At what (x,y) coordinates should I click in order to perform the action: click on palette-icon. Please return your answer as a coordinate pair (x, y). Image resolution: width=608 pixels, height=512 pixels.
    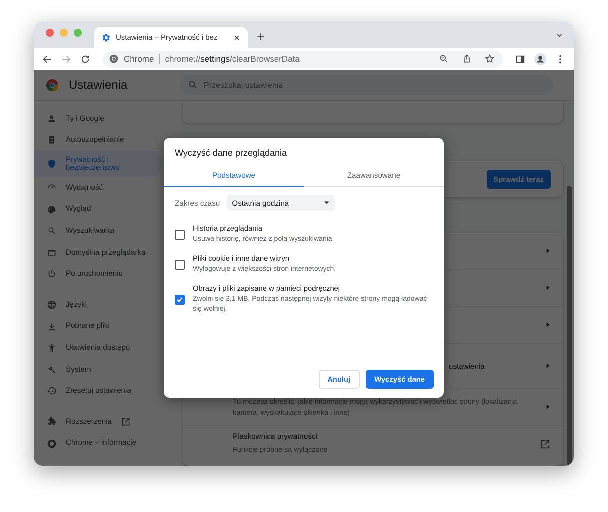
    Looking at the image, I should click on (52, 209).